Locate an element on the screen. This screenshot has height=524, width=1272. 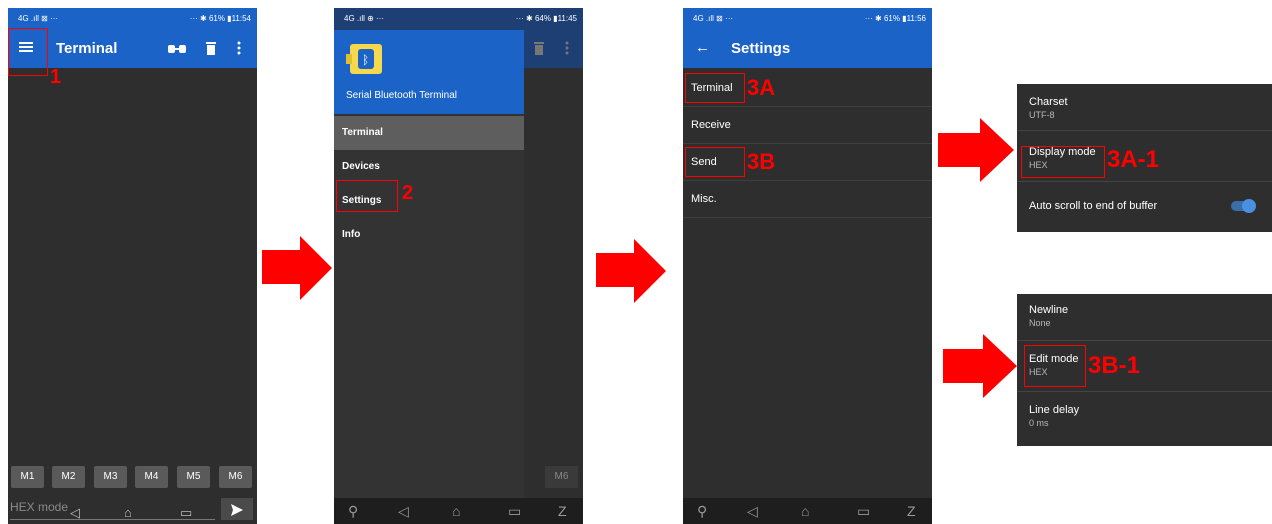
input-placeholder: HEX mode is located at coordinates (39, 507).